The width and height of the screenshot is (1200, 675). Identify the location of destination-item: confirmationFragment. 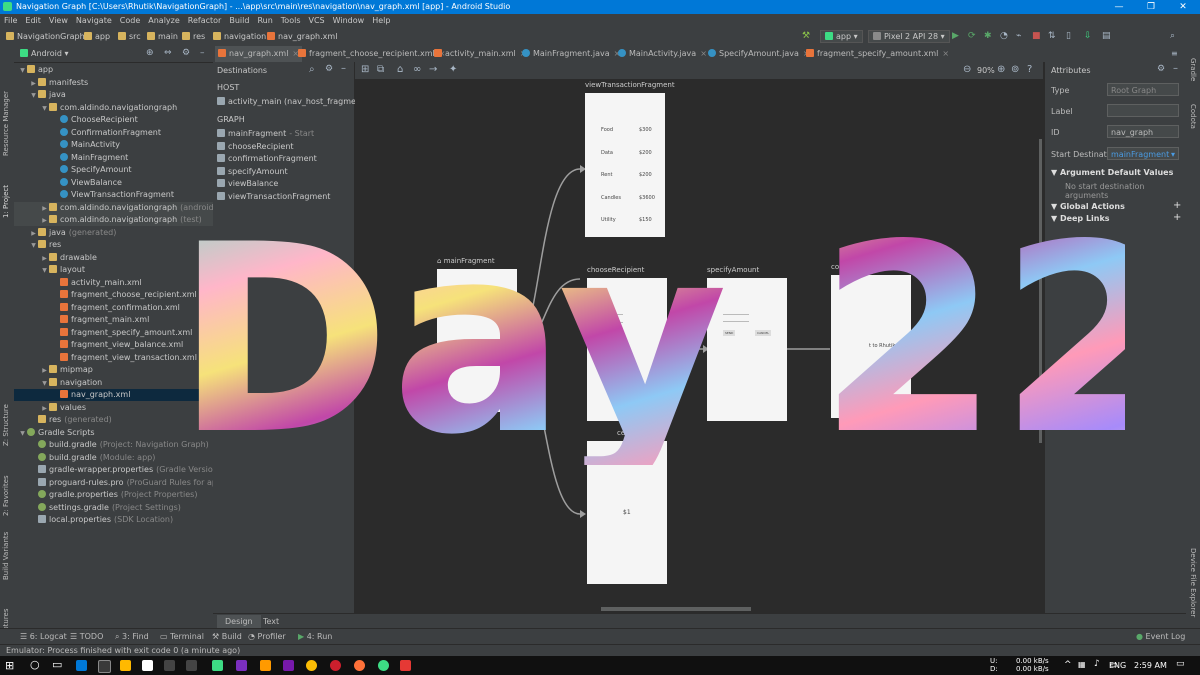
(287, 159).